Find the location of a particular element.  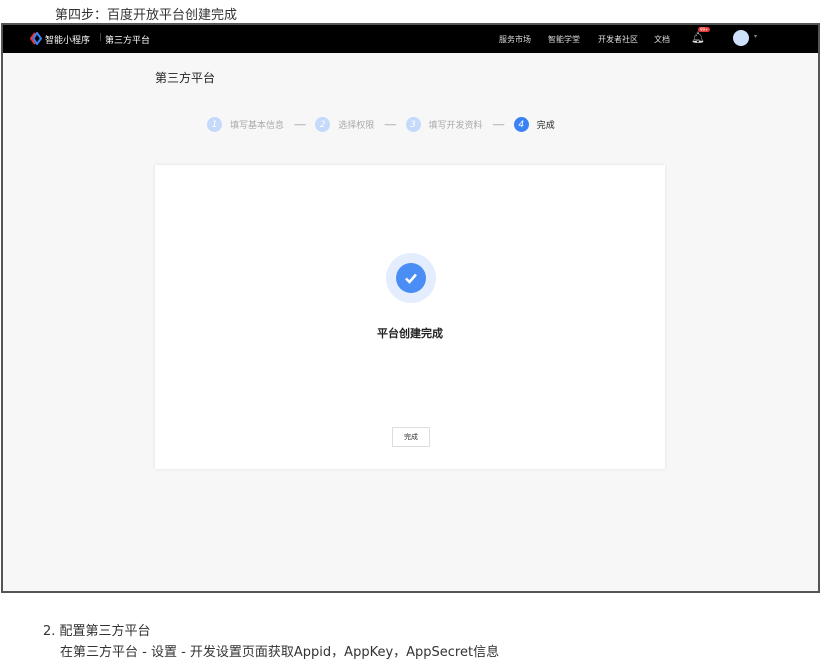

bell-icon: 🔔︎ is located at coordinates (698, 37).